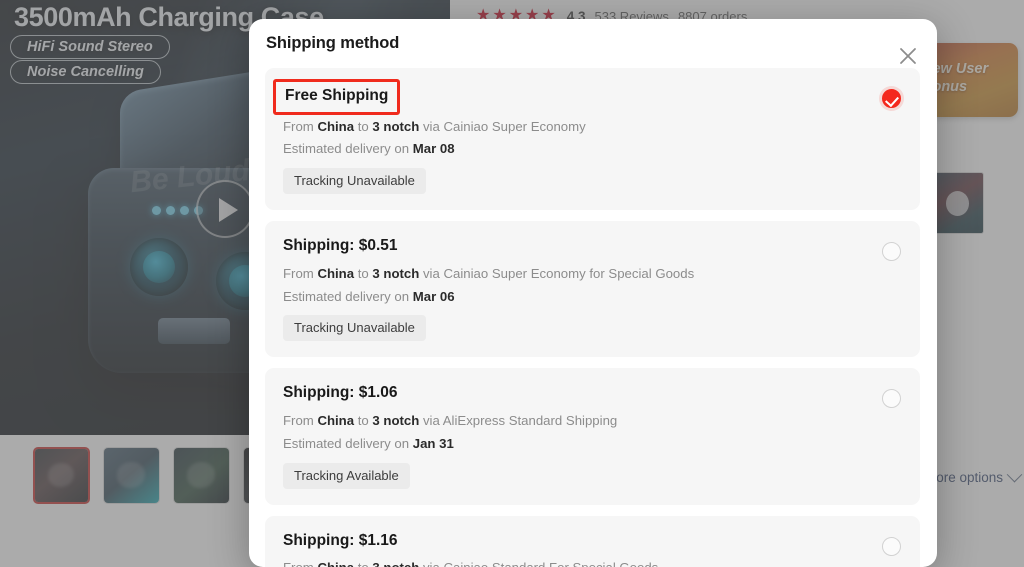  I want to click on dialog-header: Shipping method, so click(593, 43).